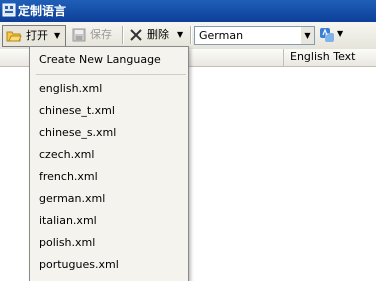 This screenshot has width=376, height=281. Describe the element at coordinates (14, 36) in the screenshot. I see `open-folder-icon` at that location.